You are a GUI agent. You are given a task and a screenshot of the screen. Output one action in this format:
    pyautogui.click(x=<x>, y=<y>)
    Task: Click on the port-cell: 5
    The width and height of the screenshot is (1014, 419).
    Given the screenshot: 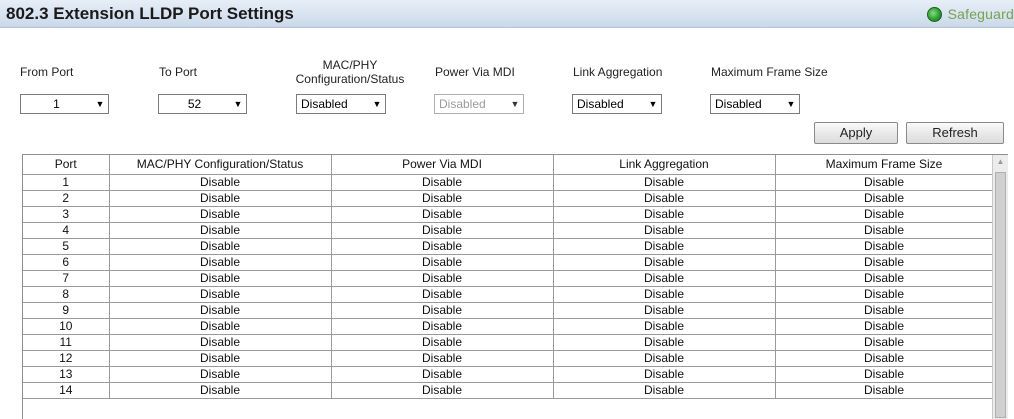 What is the action you would take?
    pyautogui.click(x=66, y=246)
    